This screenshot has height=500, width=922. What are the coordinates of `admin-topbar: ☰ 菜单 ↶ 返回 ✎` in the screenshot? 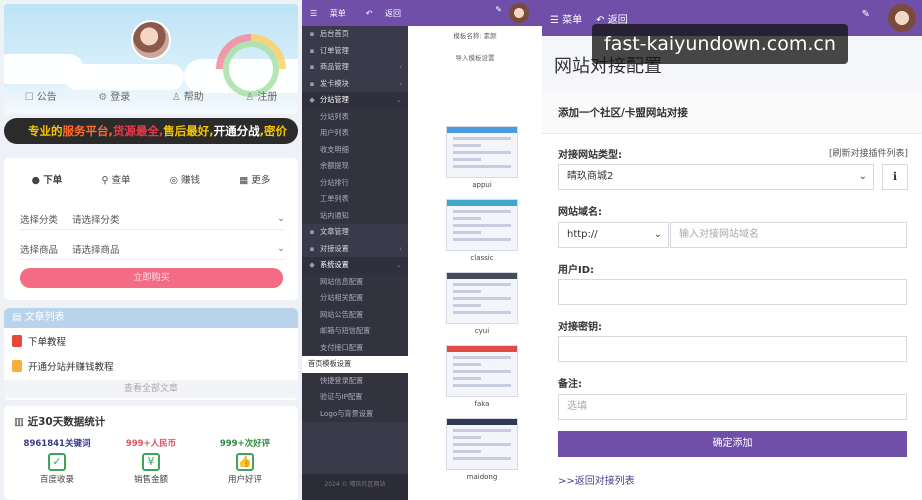 It's located at (422, 13).